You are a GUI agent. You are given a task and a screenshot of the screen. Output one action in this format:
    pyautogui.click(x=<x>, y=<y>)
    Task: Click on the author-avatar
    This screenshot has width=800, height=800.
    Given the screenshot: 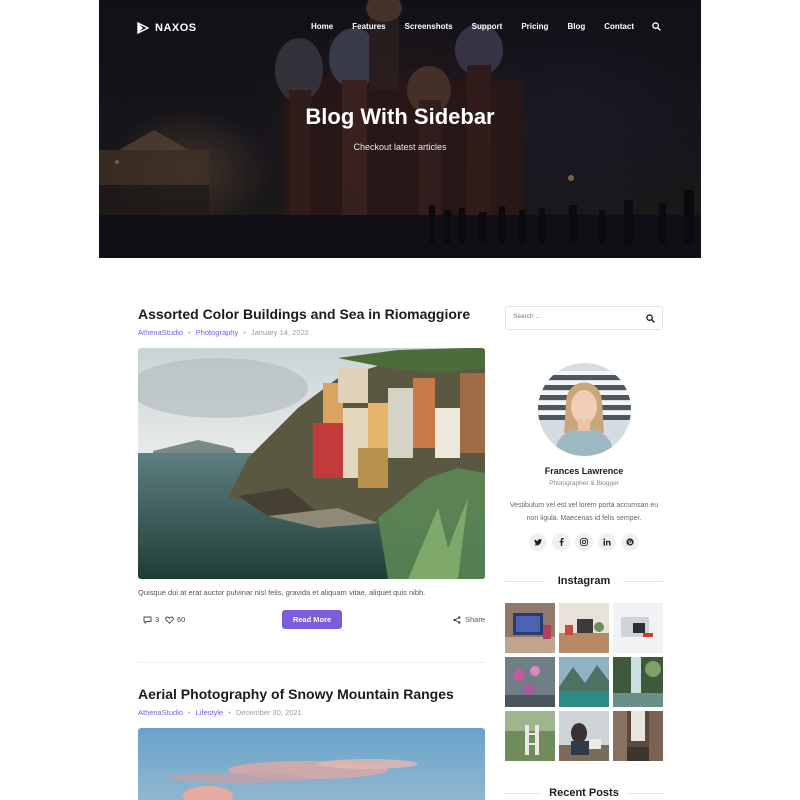 What is the action you would take?
    pyautogui.click(x=584, y=409)
    